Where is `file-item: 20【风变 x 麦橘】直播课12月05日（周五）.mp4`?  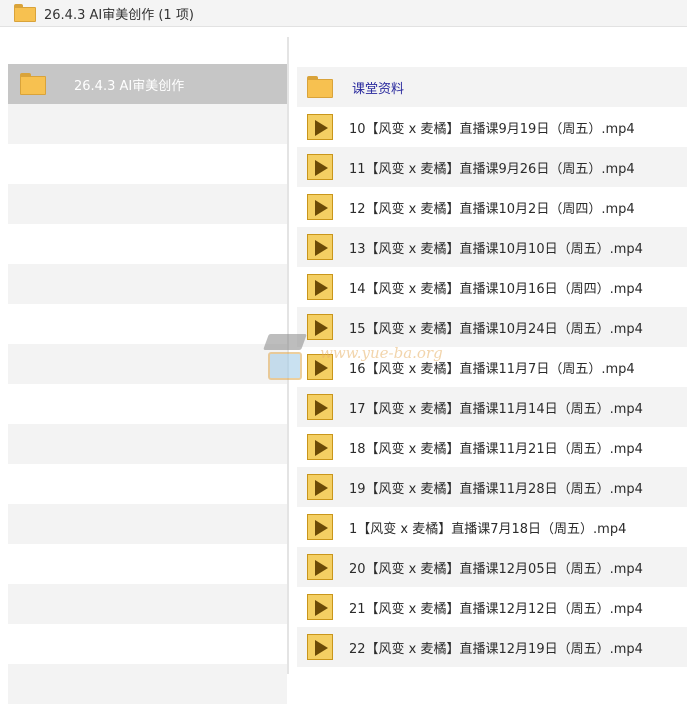
file-item: 20【风变 x 麦橘】直播课12月05日（周五）.mp4 is located at coordinates (492, 567).